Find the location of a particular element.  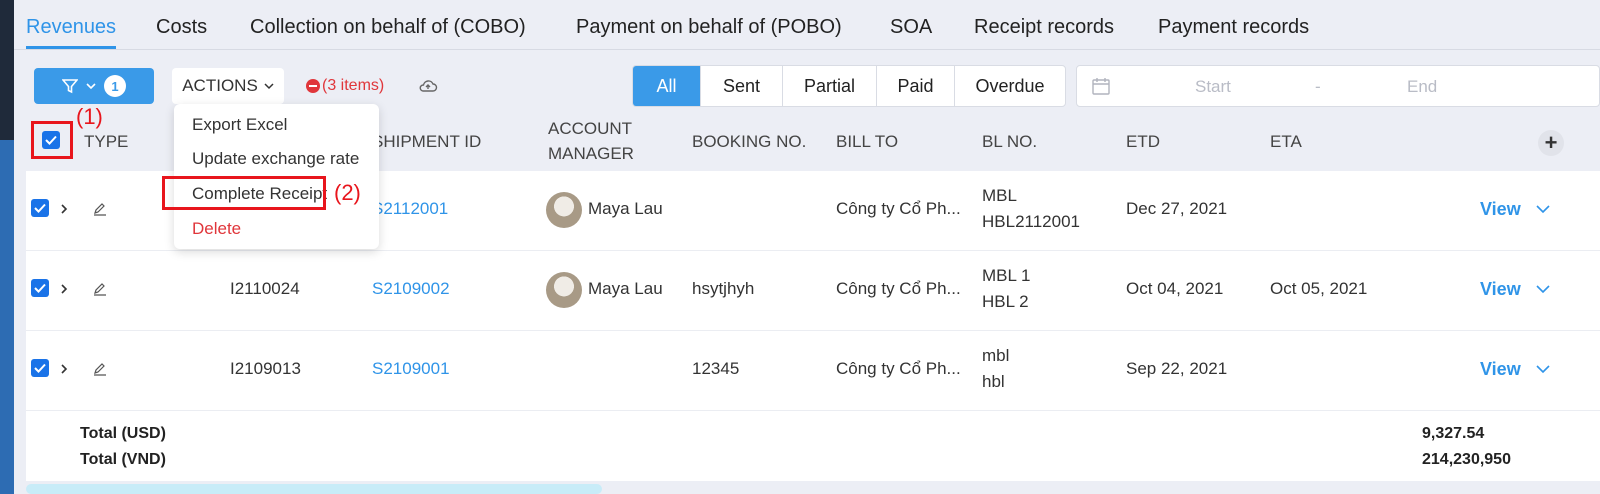

bl-no-hbl: HBL2112001 is located at coordinates (1031, 221).